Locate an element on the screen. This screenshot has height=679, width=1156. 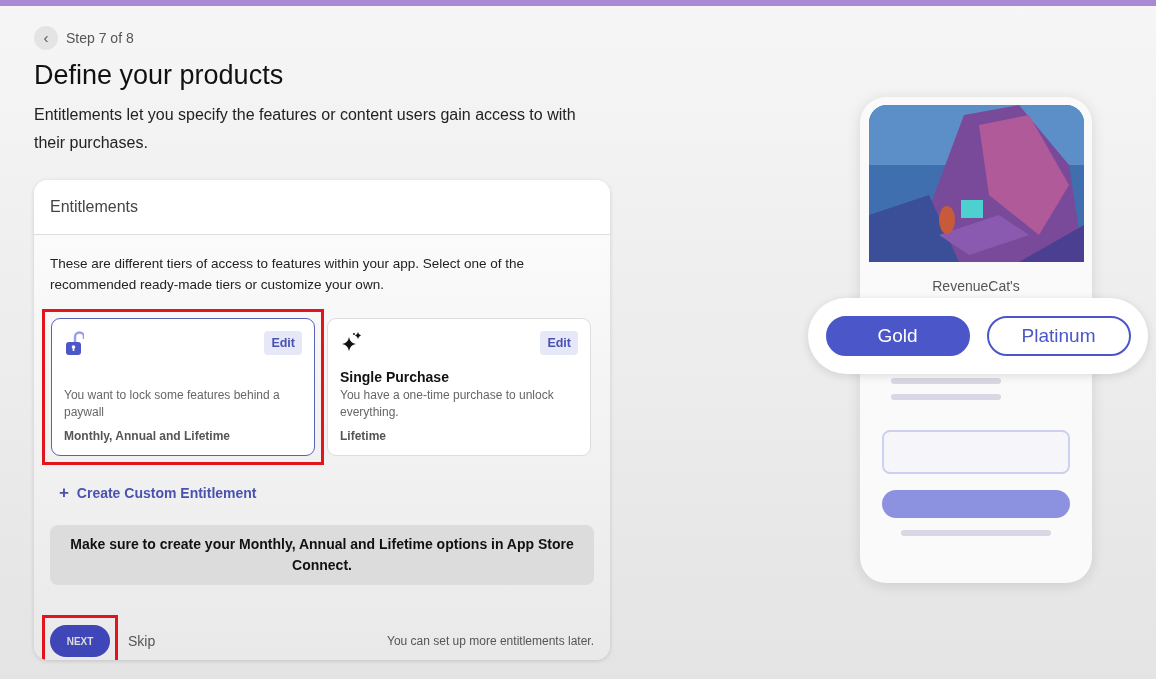
tier-products: Lifetime is located at coordinates (363, 436).